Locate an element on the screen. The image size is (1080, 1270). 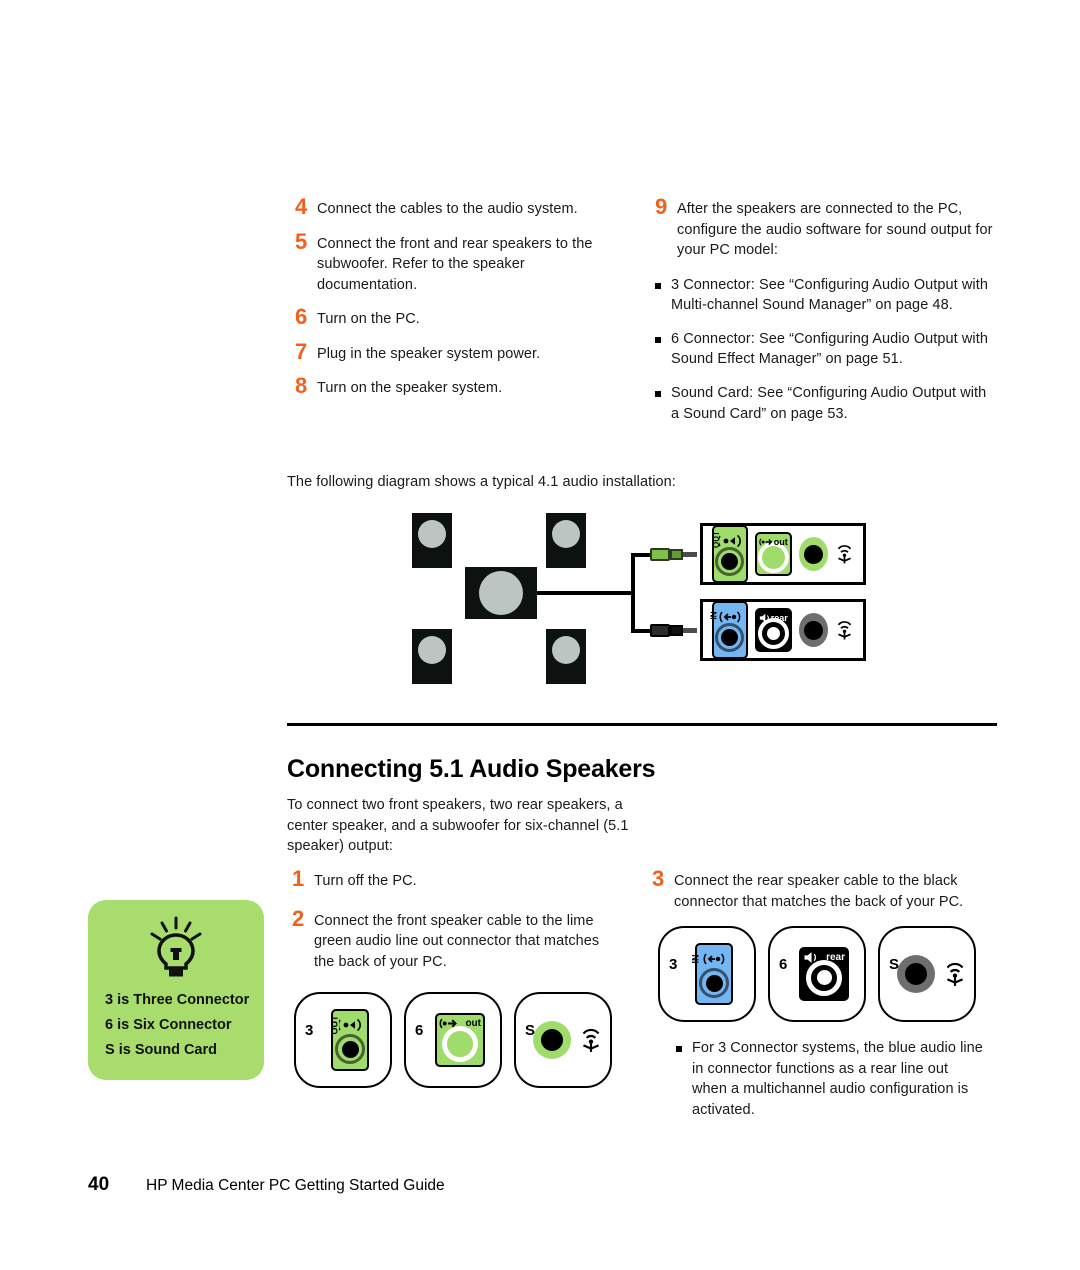
step-item: 8 Turn on the speaker system. is located at coordinates (460, 387).